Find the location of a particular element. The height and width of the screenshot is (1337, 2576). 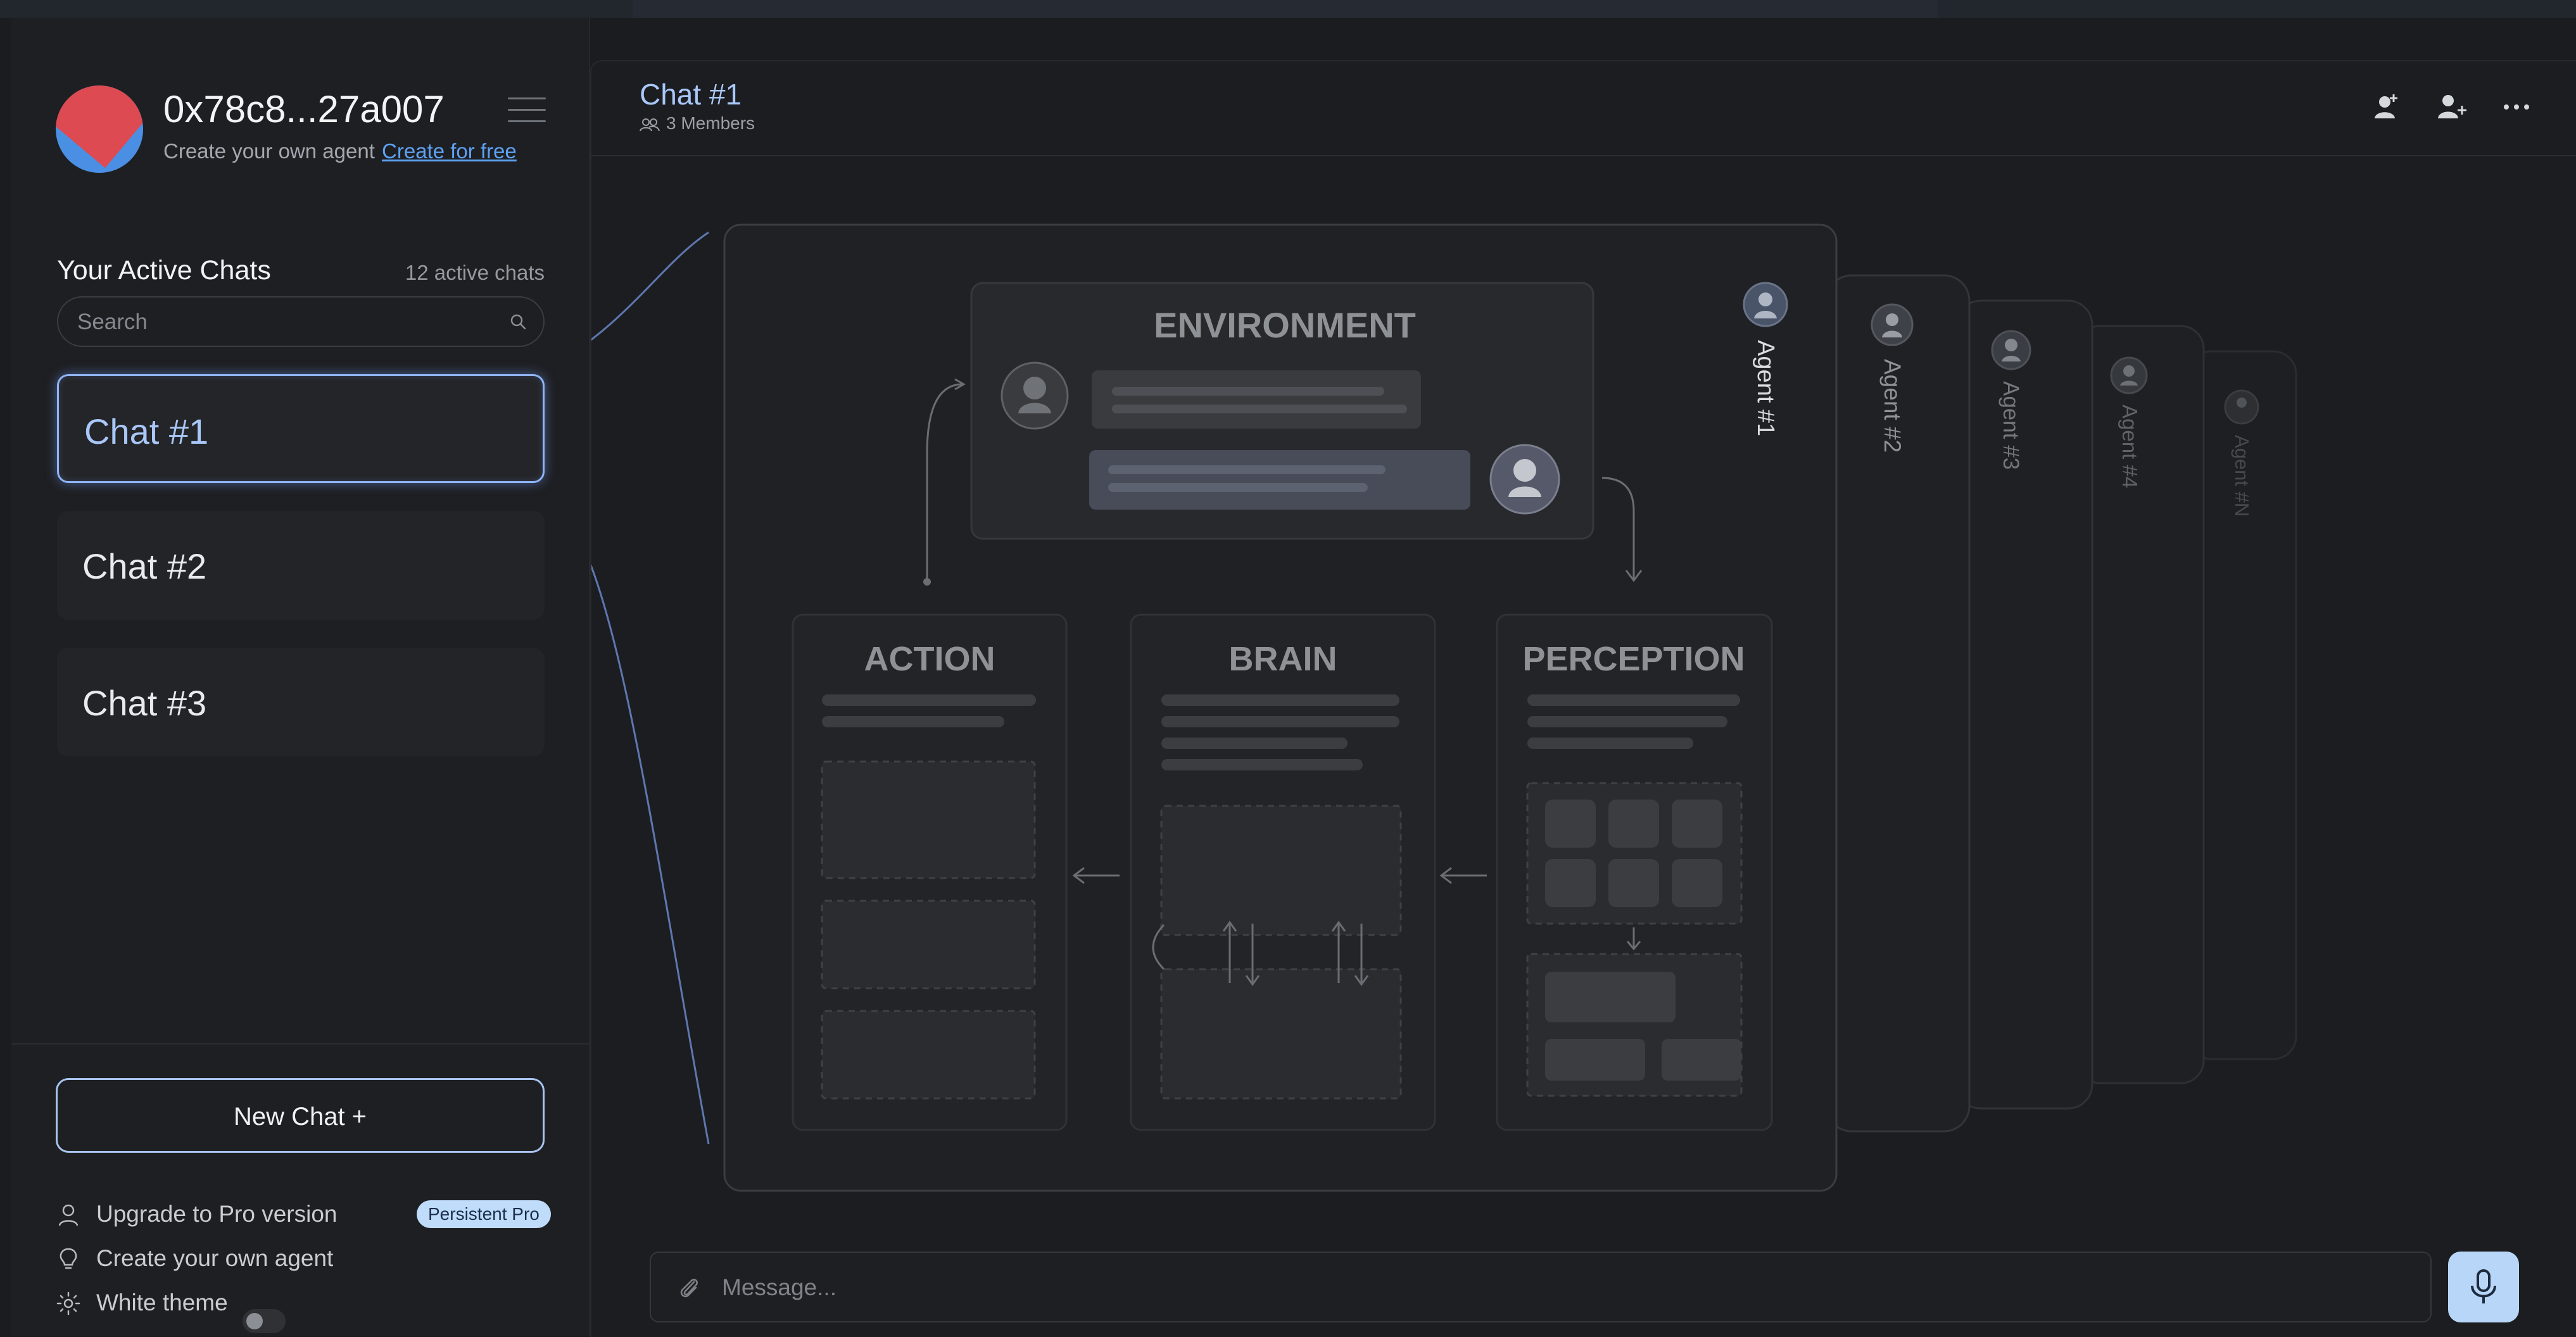

create-agent-label: Create your own agent is located at coordinates (215, 1258).